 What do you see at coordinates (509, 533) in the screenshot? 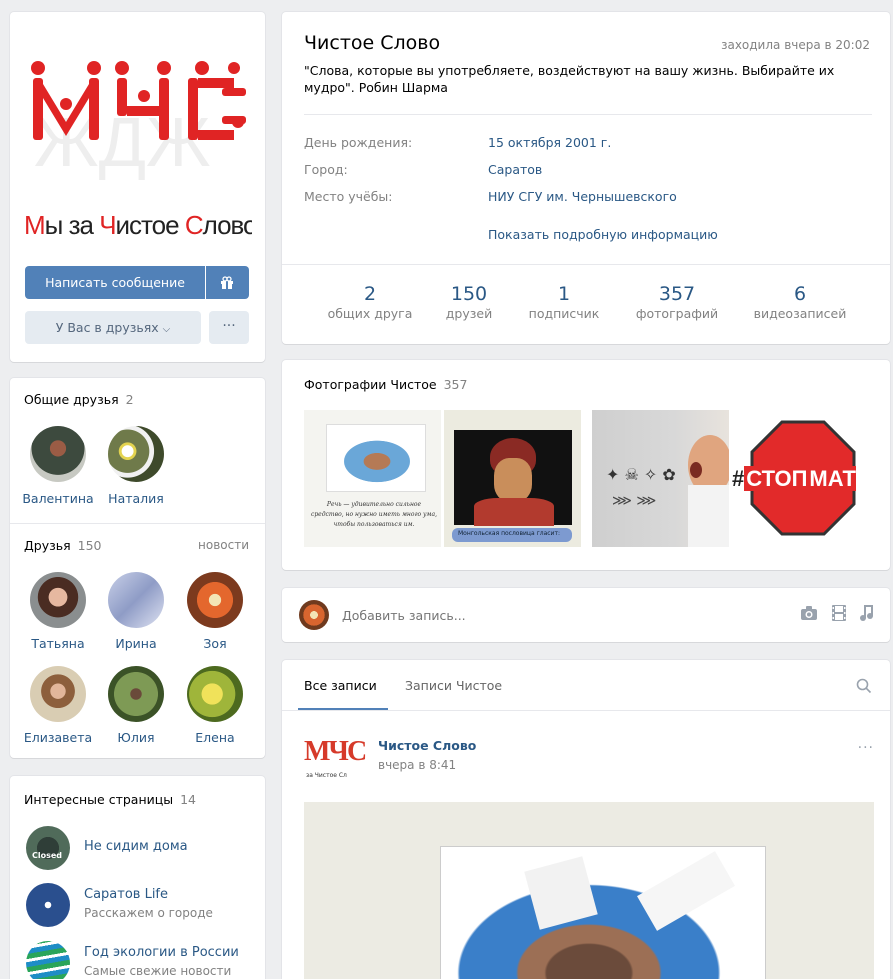
I see `photo-caption: Монгольская пословица гласит:` at bounding box center [509, 533].